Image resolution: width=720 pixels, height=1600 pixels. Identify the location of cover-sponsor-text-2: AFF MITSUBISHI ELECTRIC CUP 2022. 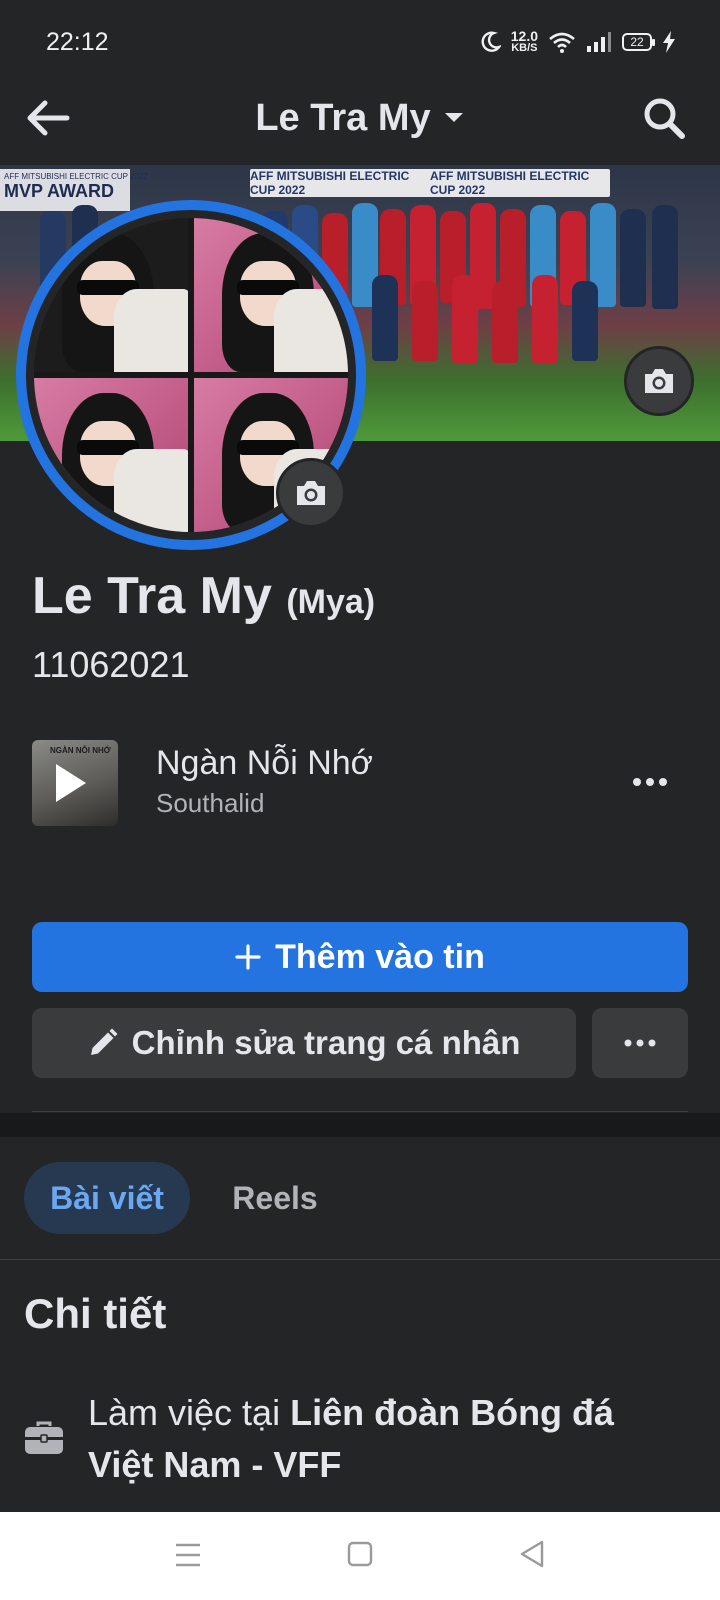
(510, 183).